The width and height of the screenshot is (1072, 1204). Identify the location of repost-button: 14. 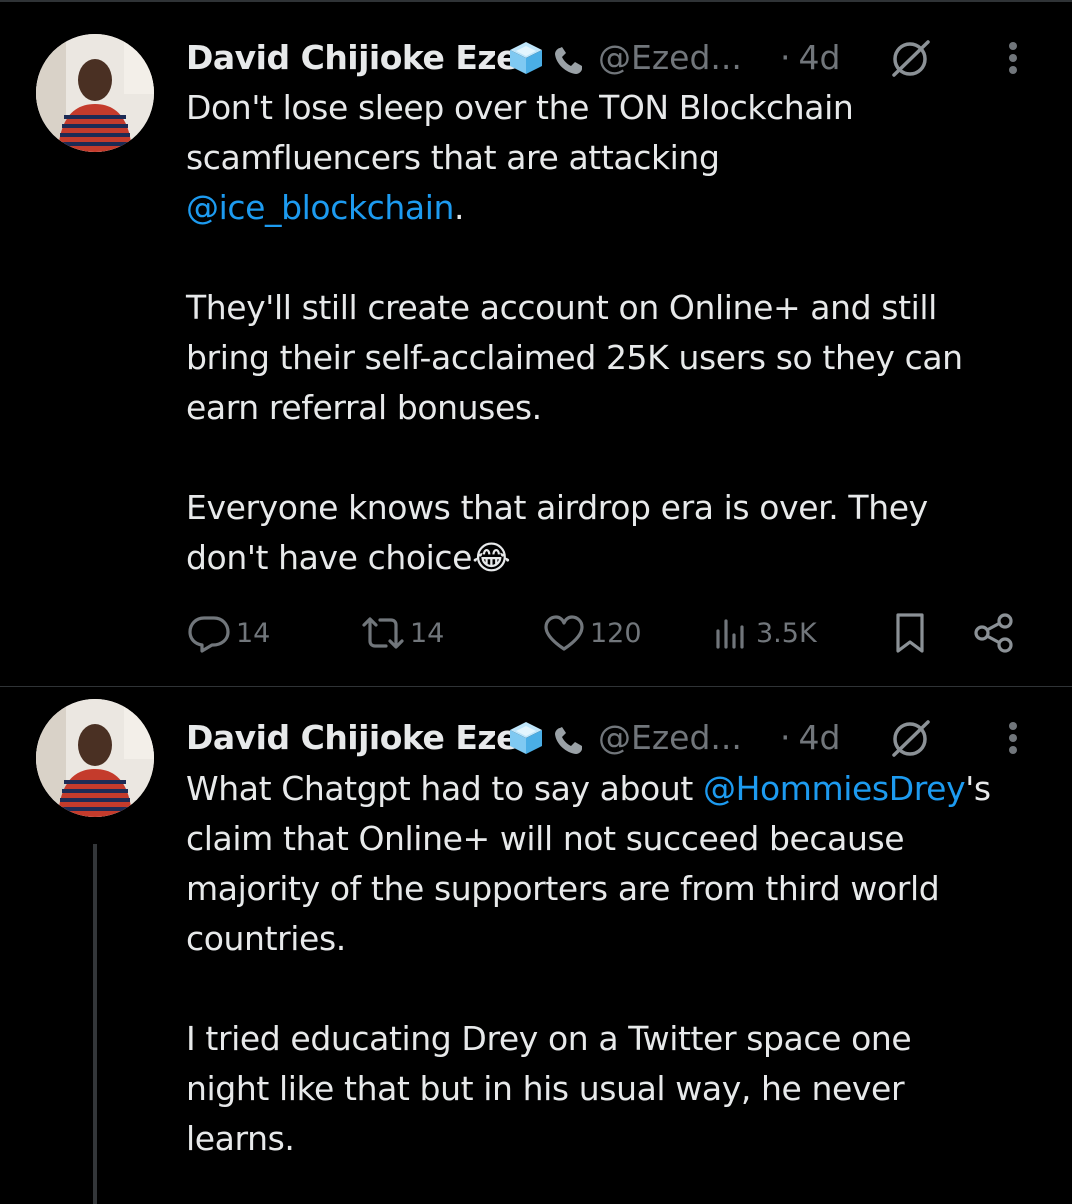
(401, 633).